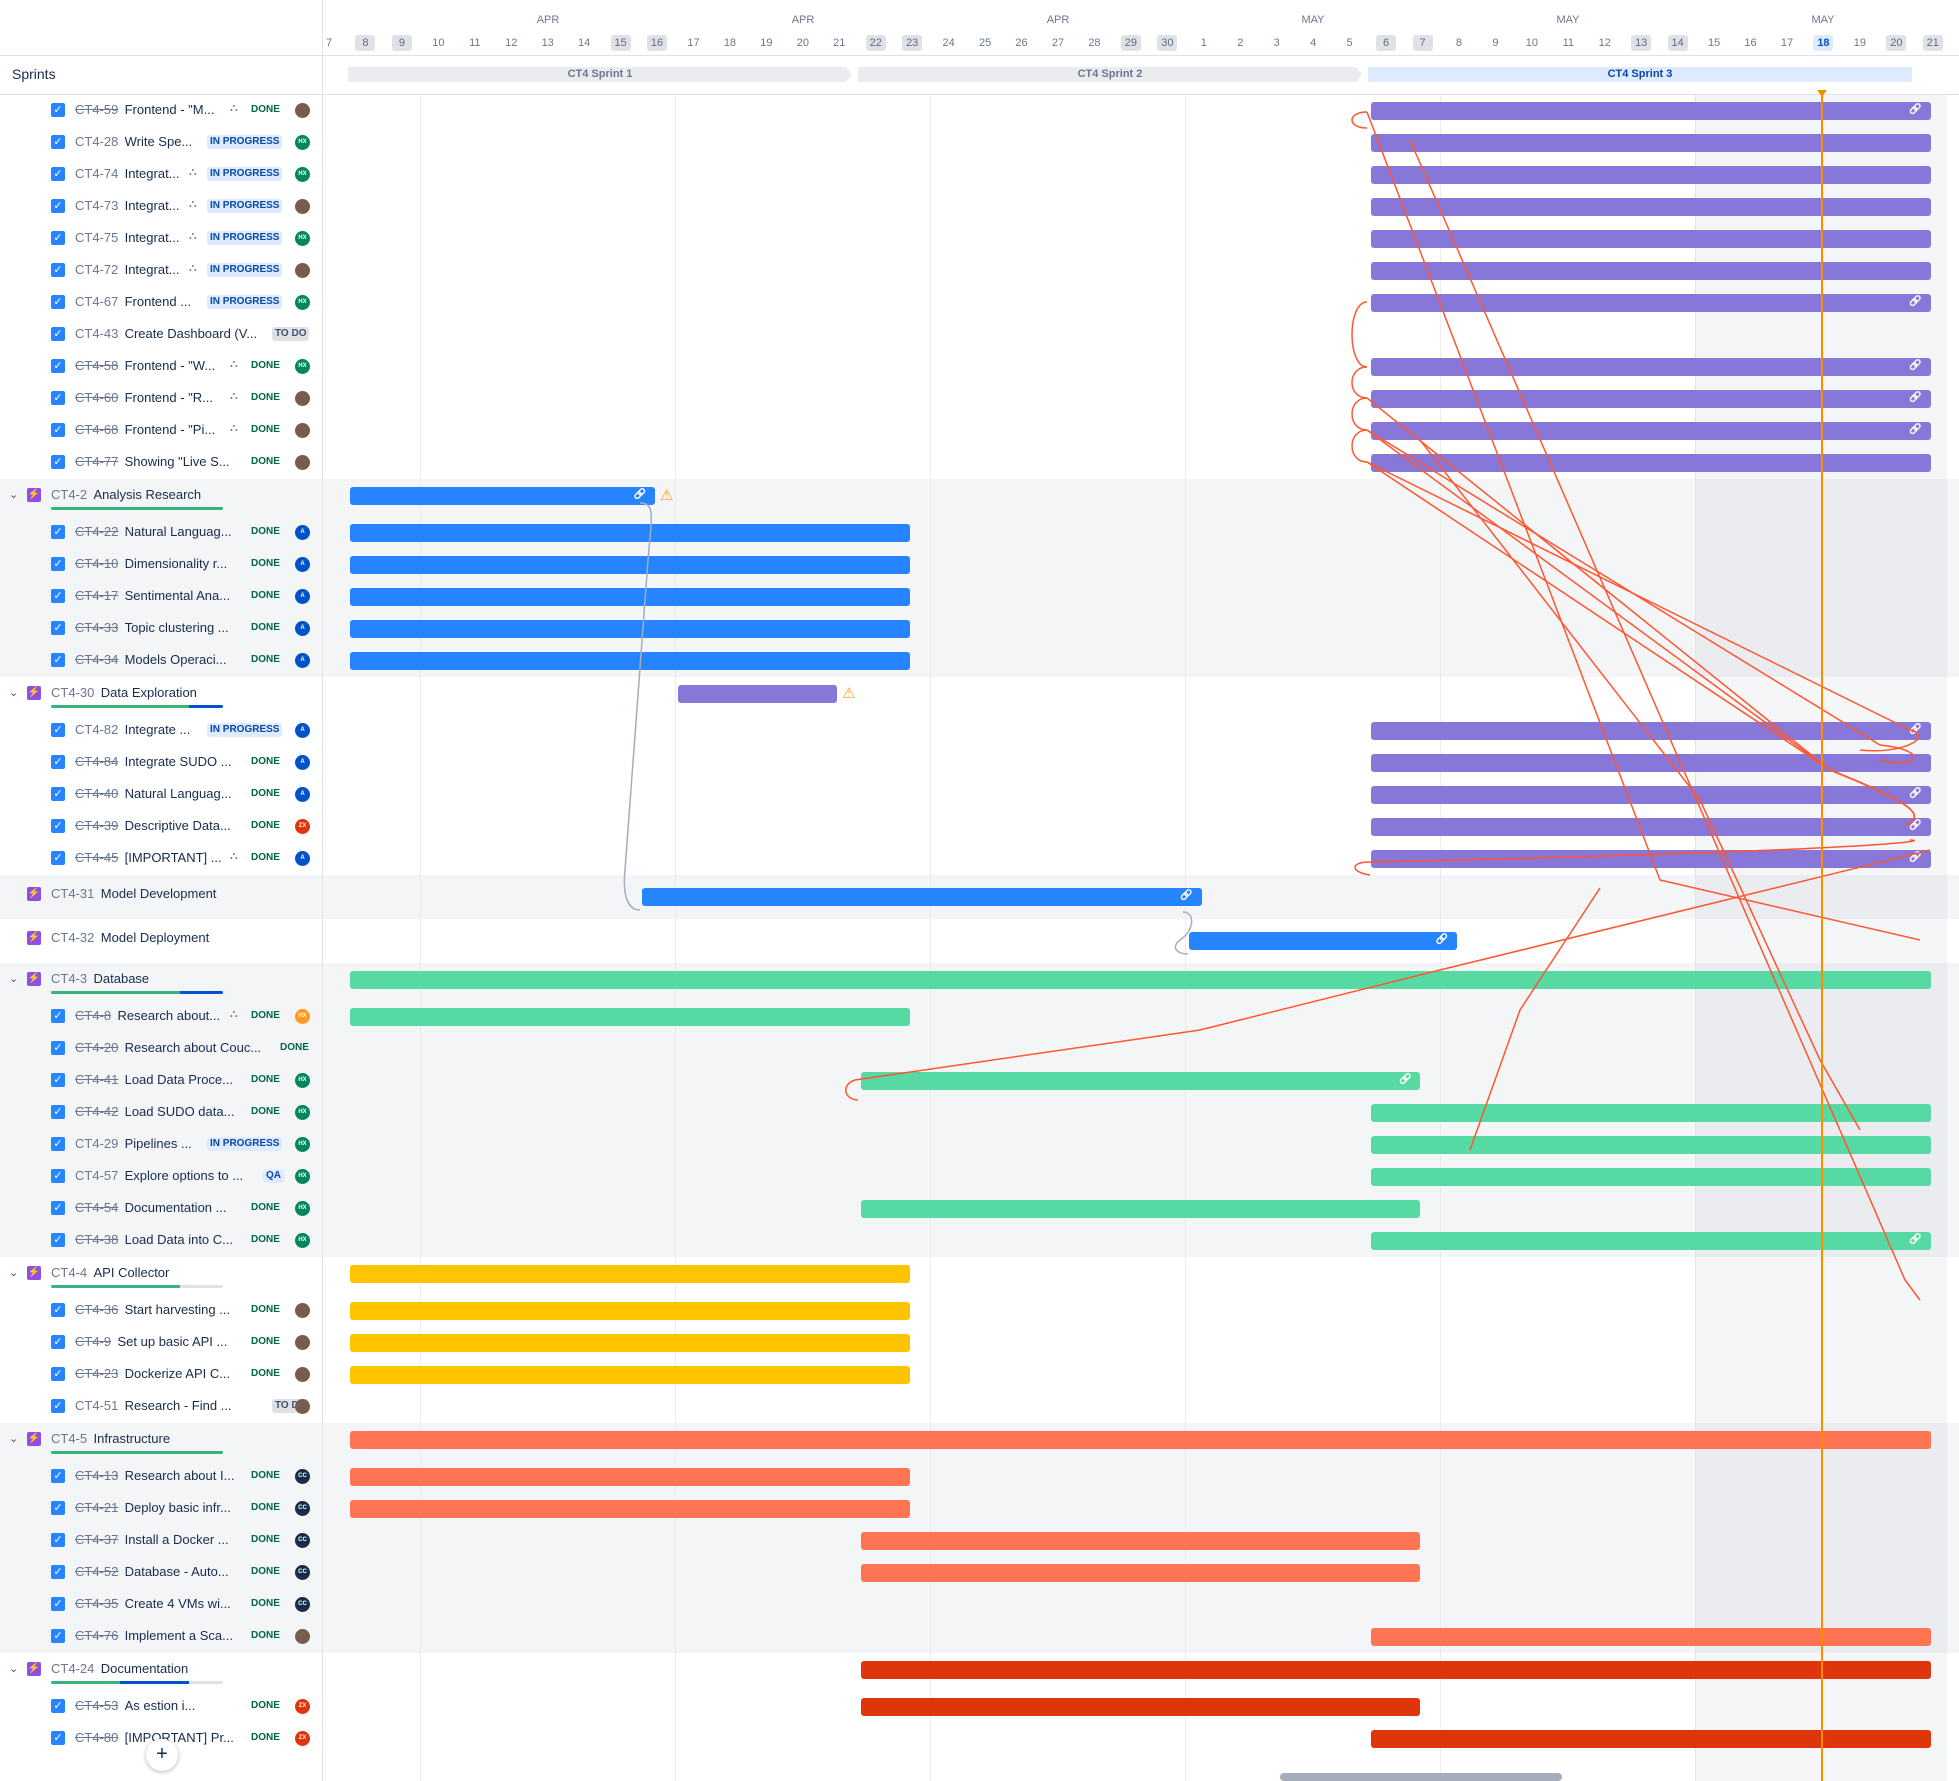 Image resolution: width=1959 pixels, height=1781 pixels. Describe the element at coordinates (161, 1604) in the screenshot. I see `issue-row: ✓ CT4-35 Create 4 VMs wi... DONE CC` at that location.